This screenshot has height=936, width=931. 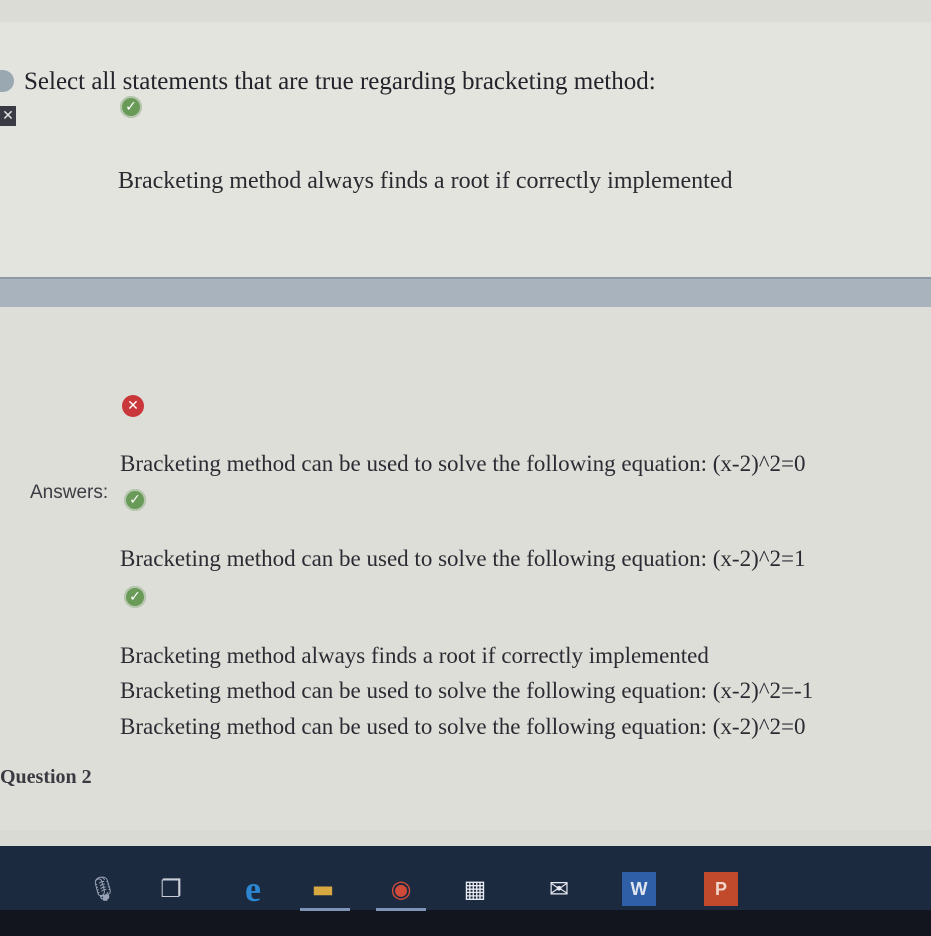 What do you see at coordinates (46, 777) in the screenshot?
I see `question-2-heading: Question 2` at bounding box center [46, 777].